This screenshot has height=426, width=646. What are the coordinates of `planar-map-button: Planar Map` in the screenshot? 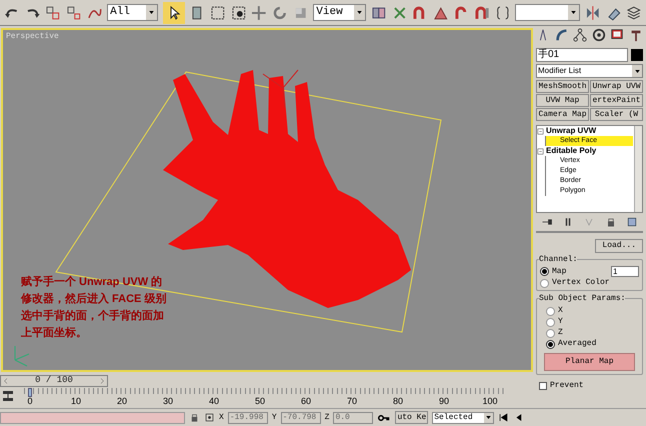 It's located at (589, 362).